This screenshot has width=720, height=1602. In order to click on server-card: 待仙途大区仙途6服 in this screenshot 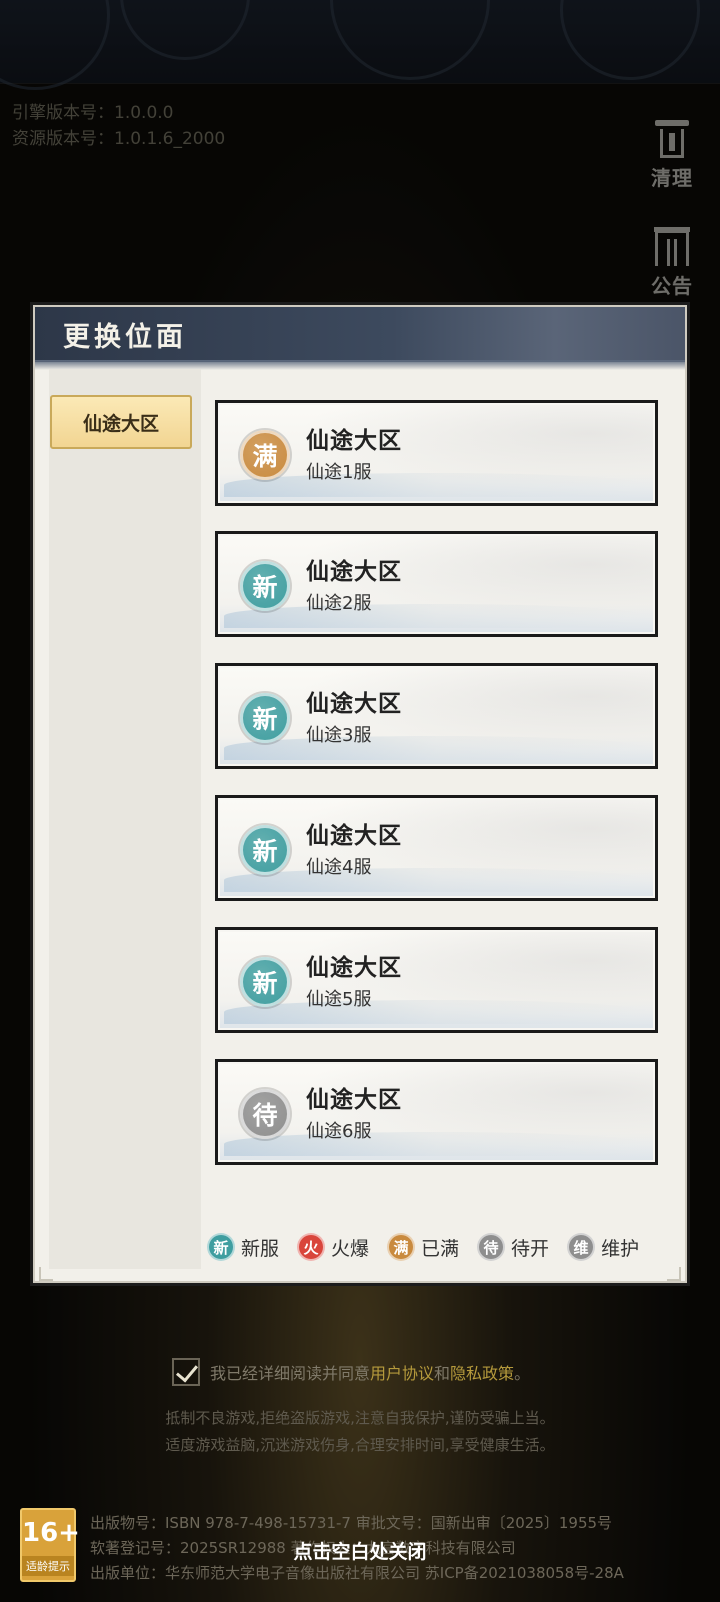, I will do `click(436, 1112)`.